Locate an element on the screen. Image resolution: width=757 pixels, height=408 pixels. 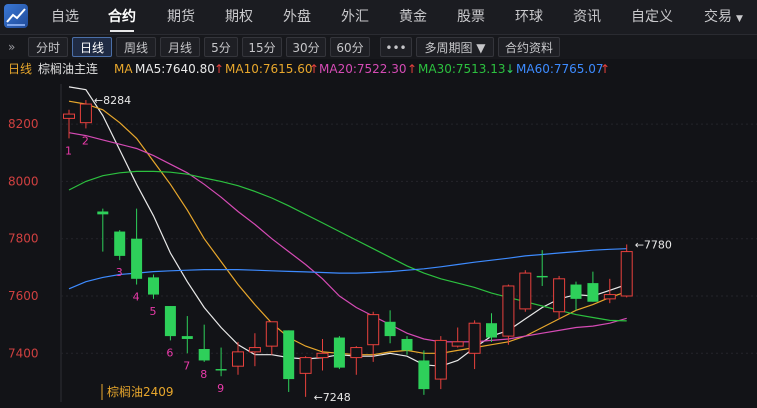
top-navigation: 自选 合约 期货 期权 外盘 外汇 黄金 股票 环球 资讯 自定义 交易 ▼ is located at coordinates (378, 17).